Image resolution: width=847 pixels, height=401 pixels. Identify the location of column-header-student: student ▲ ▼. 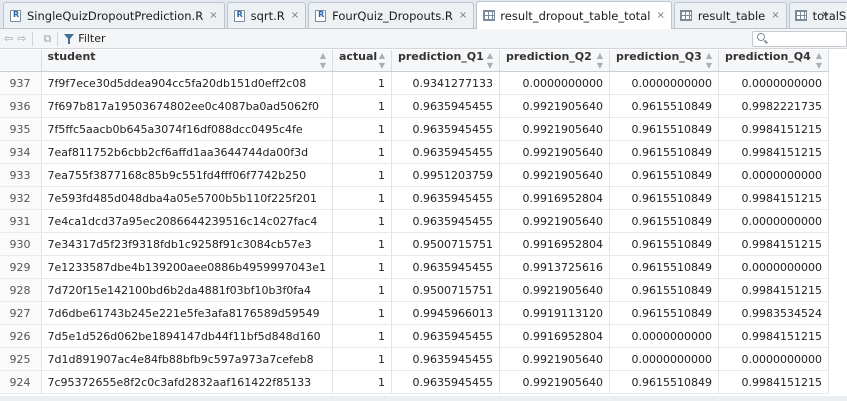
(187, 61).